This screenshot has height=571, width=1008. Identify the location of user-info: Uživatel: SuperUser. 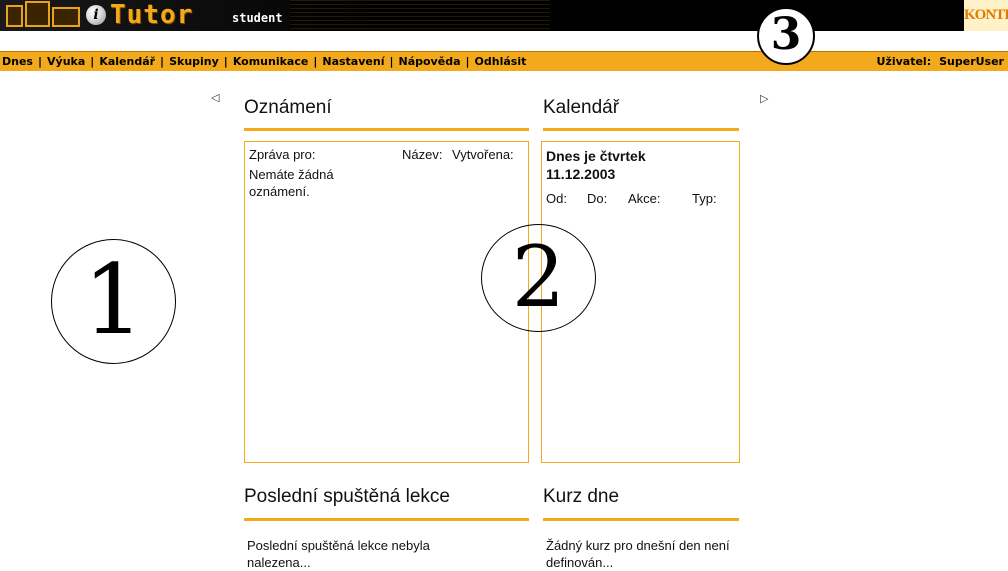
(940, 61).